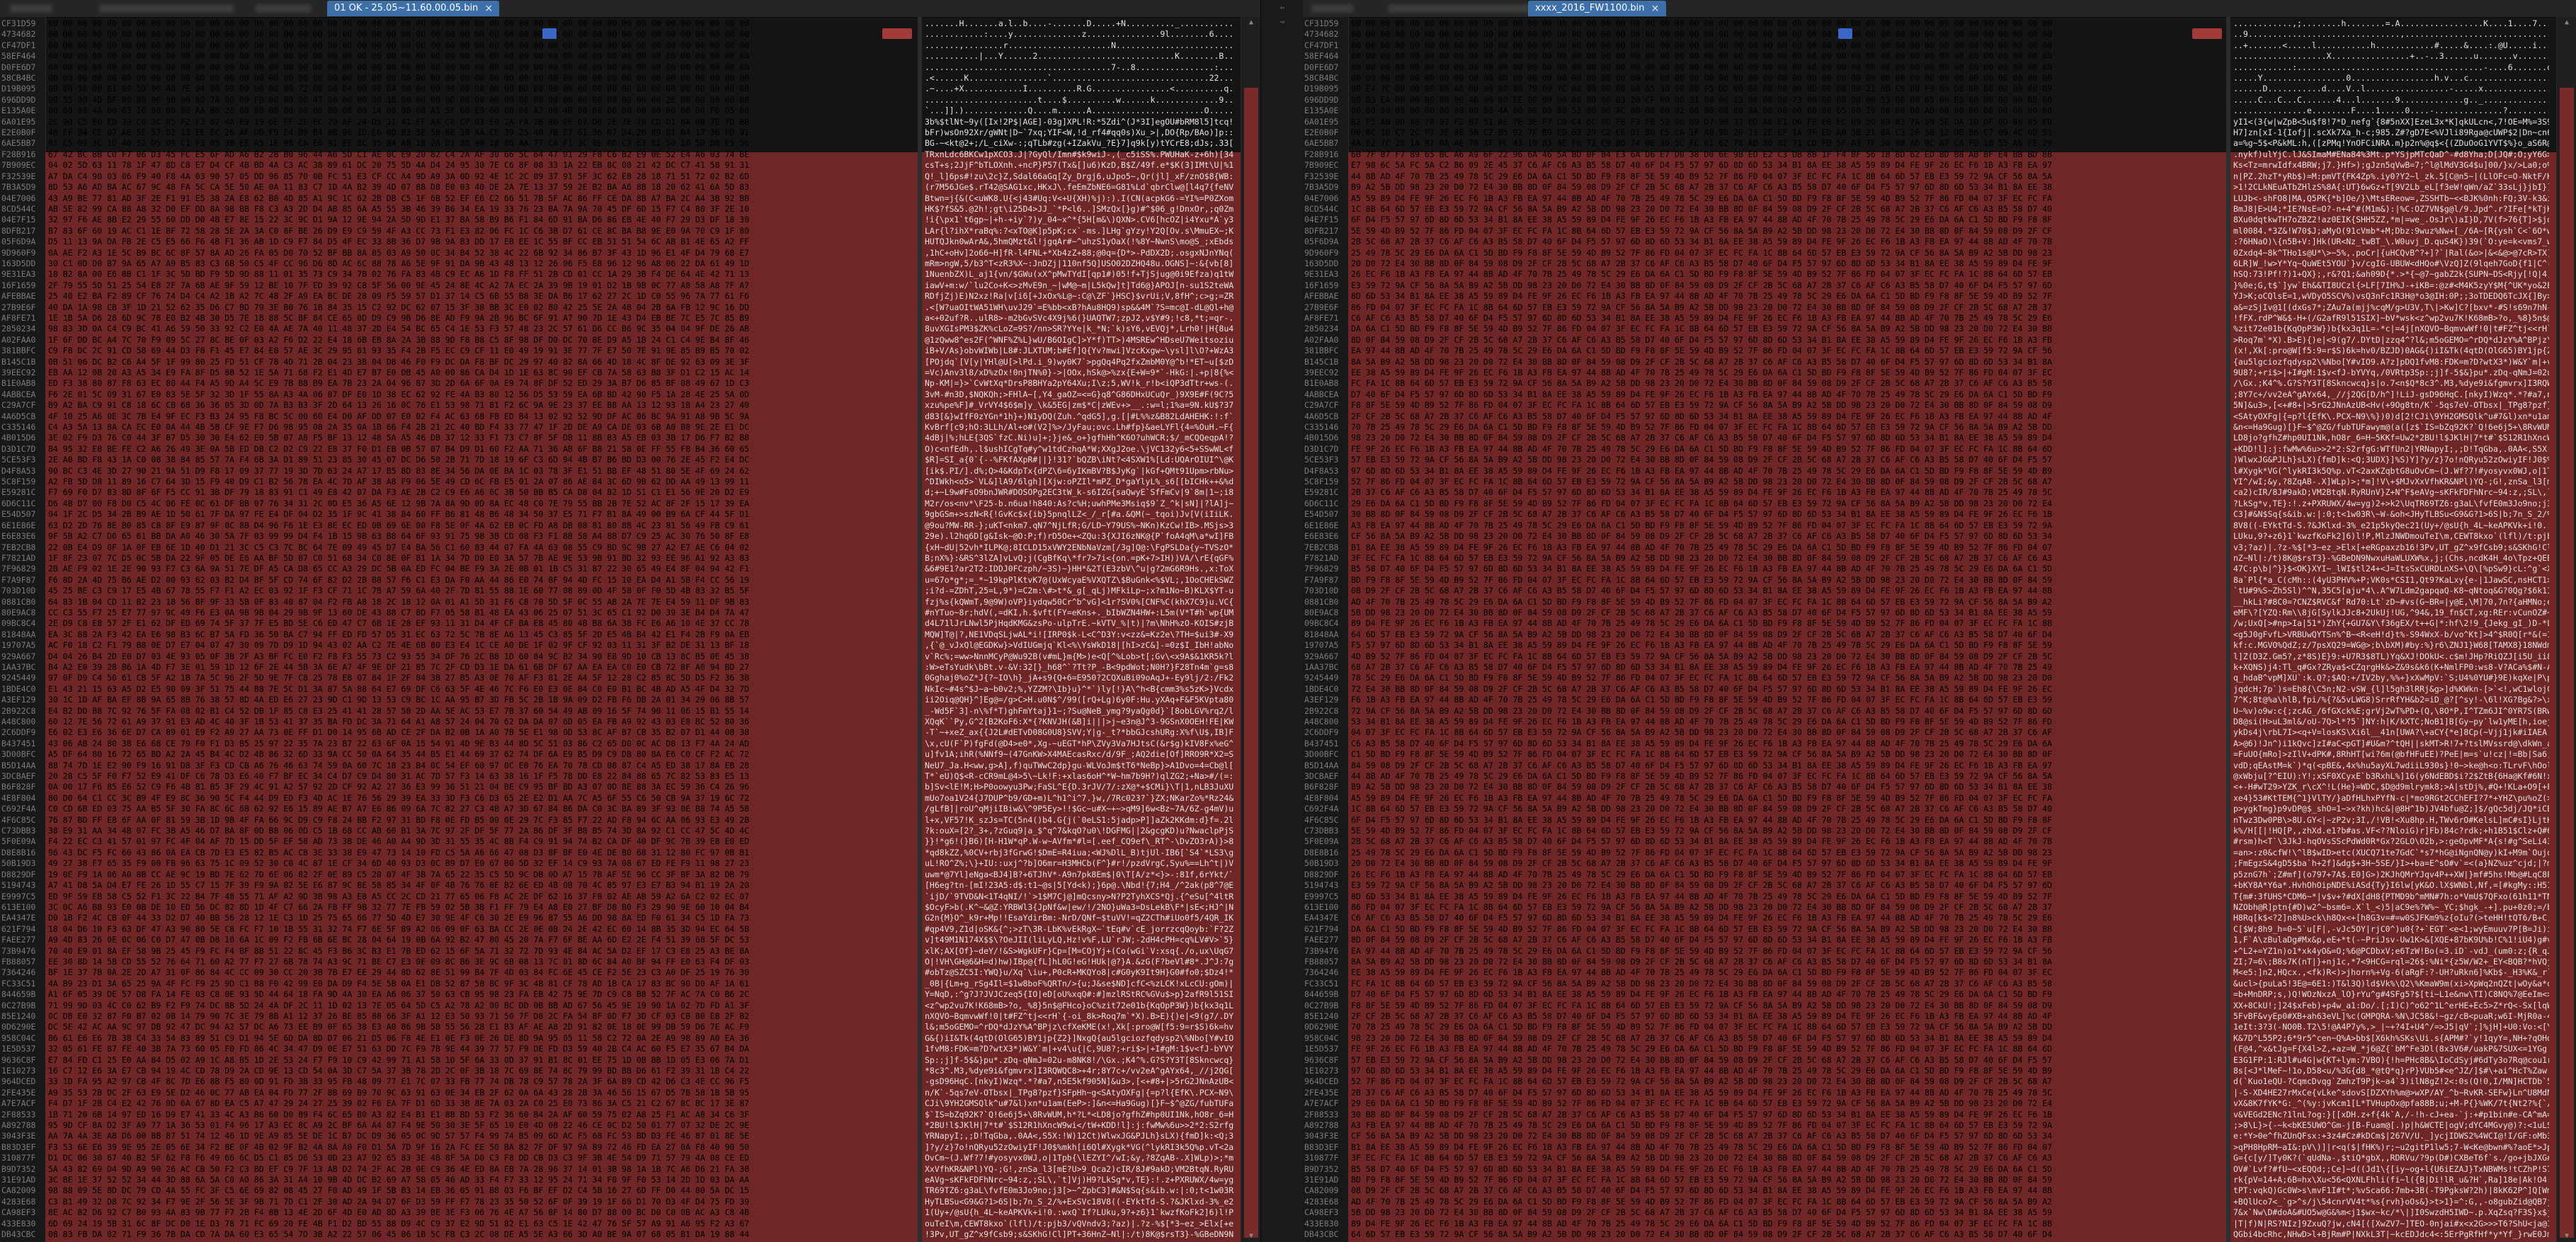  I want to click on right-blue-cursor, so click(1845, 33).